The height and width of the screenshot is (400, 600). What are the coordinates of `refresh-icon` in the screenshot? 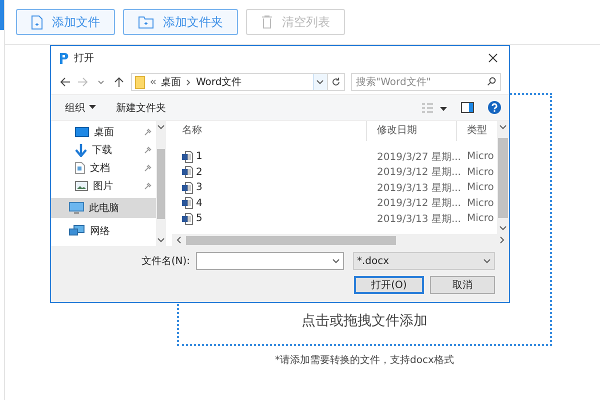 It's located at (335, 82).